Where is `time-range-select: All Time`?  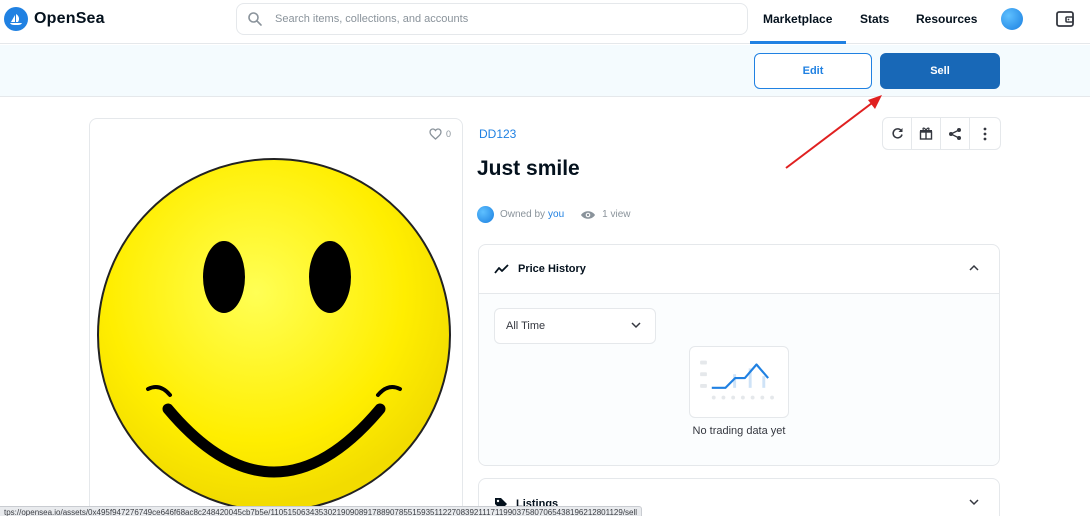
time-range-select: All Time is located at coordinates (575, 326).